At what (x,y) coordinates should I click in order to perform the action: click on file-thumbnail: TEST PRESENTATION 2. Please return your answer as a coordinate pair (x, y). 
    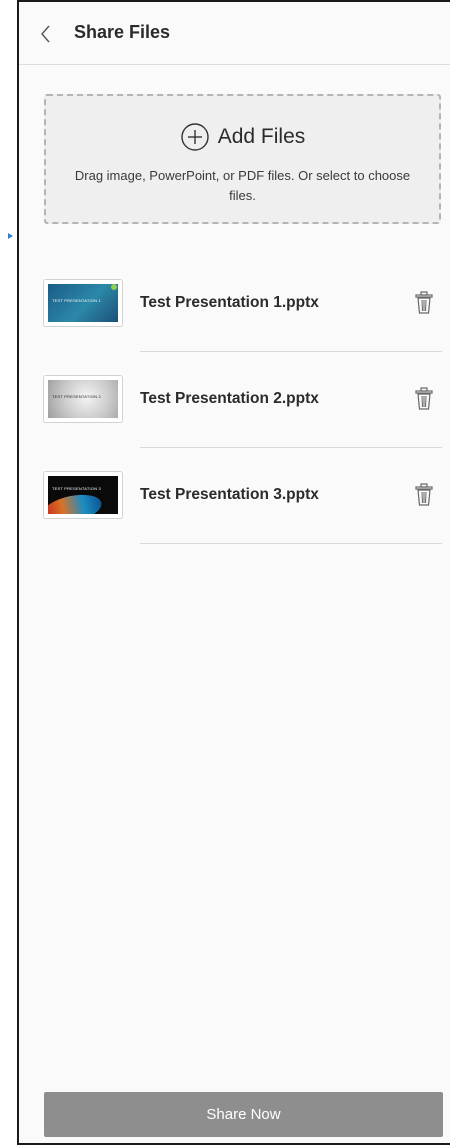
    Looking at the image, I should click on (83, 399).